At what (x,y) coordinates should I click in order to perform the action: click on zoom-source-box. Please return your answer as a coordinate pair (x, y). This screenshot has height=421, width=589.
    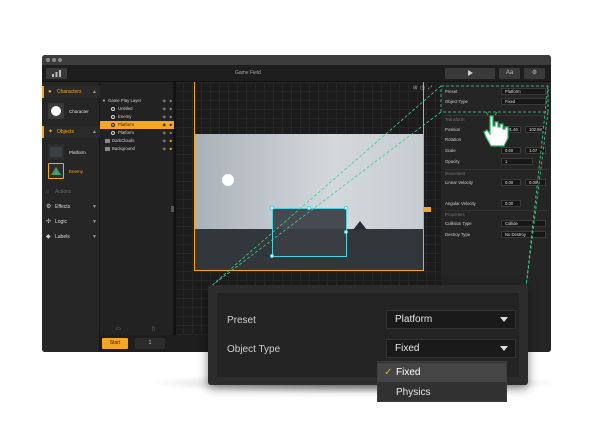
    Looking at the image, I should click on (494, 99).